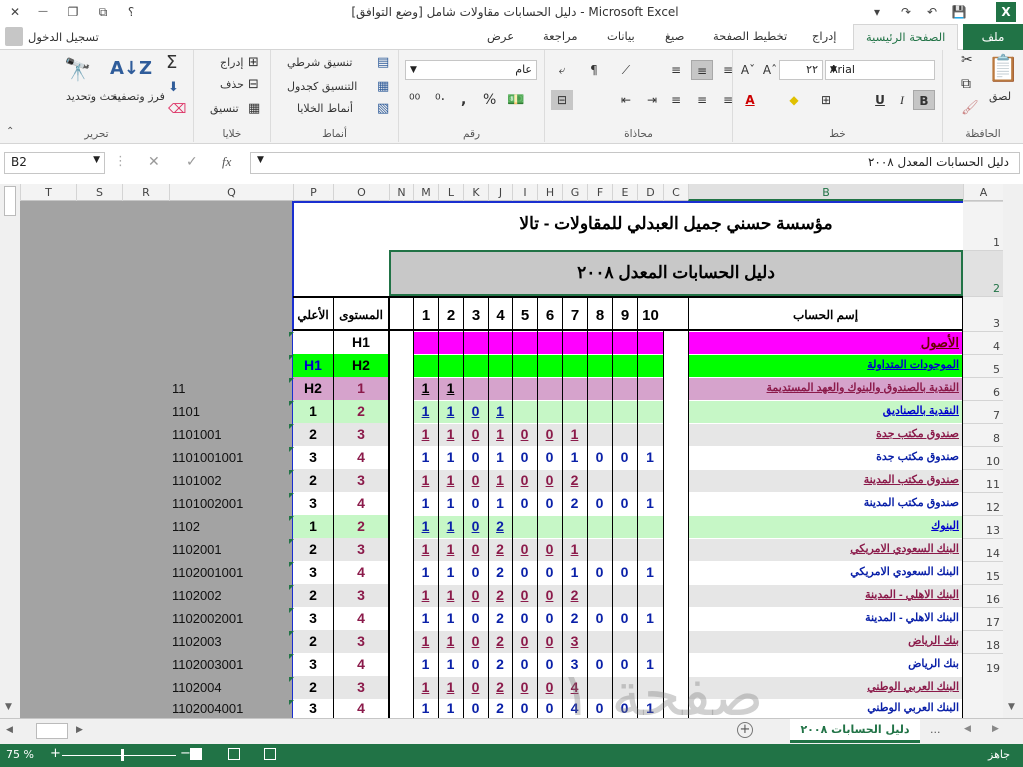 The image size is (1023, 767). What do you see at coordinates (207, 708) in the screenshot?
I see `cell-account-code: 1102004001` at bounding box center [207, 708].